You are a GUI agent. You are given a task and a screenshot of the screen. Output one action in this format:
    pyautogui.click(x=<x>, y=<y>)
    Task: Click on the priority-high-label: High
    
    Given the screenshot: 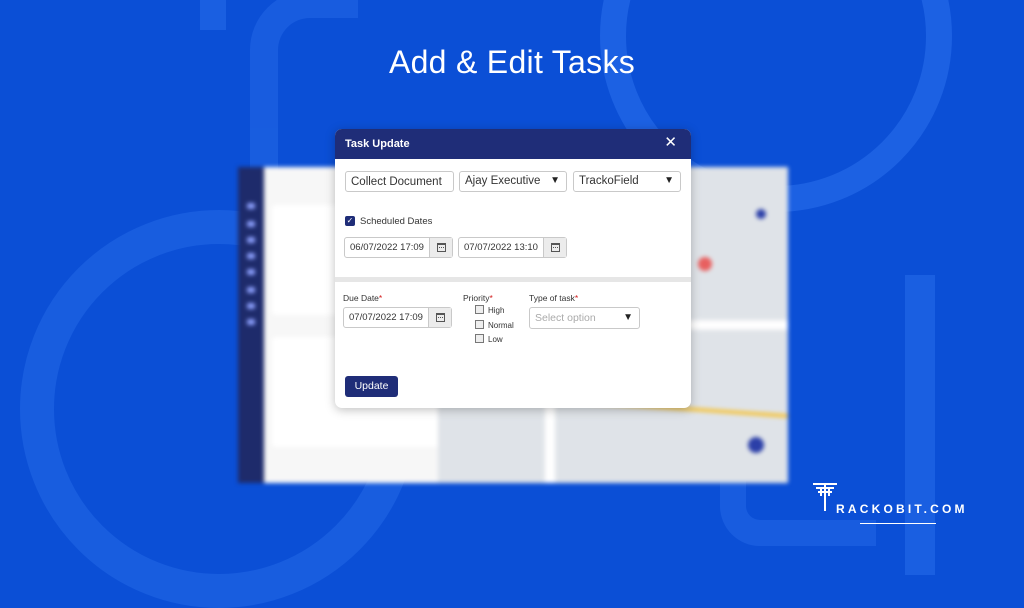 What is the action you would take?
    pyautogui.click(x=496, y=310)
    